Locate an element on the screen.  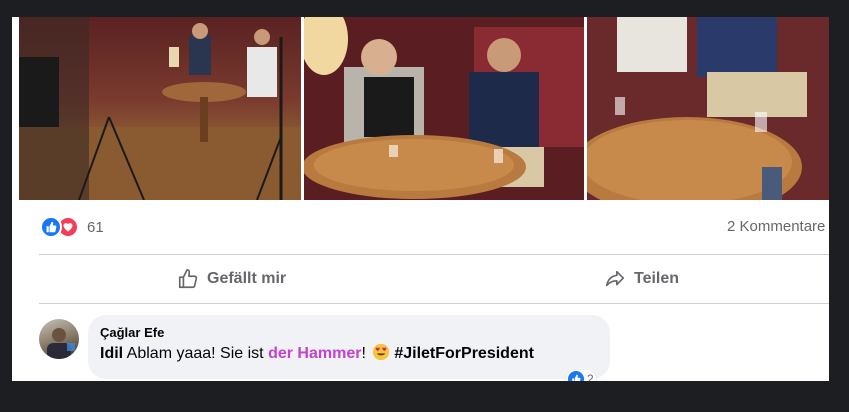
photo-interview-table is located at coordinates (444, 108).